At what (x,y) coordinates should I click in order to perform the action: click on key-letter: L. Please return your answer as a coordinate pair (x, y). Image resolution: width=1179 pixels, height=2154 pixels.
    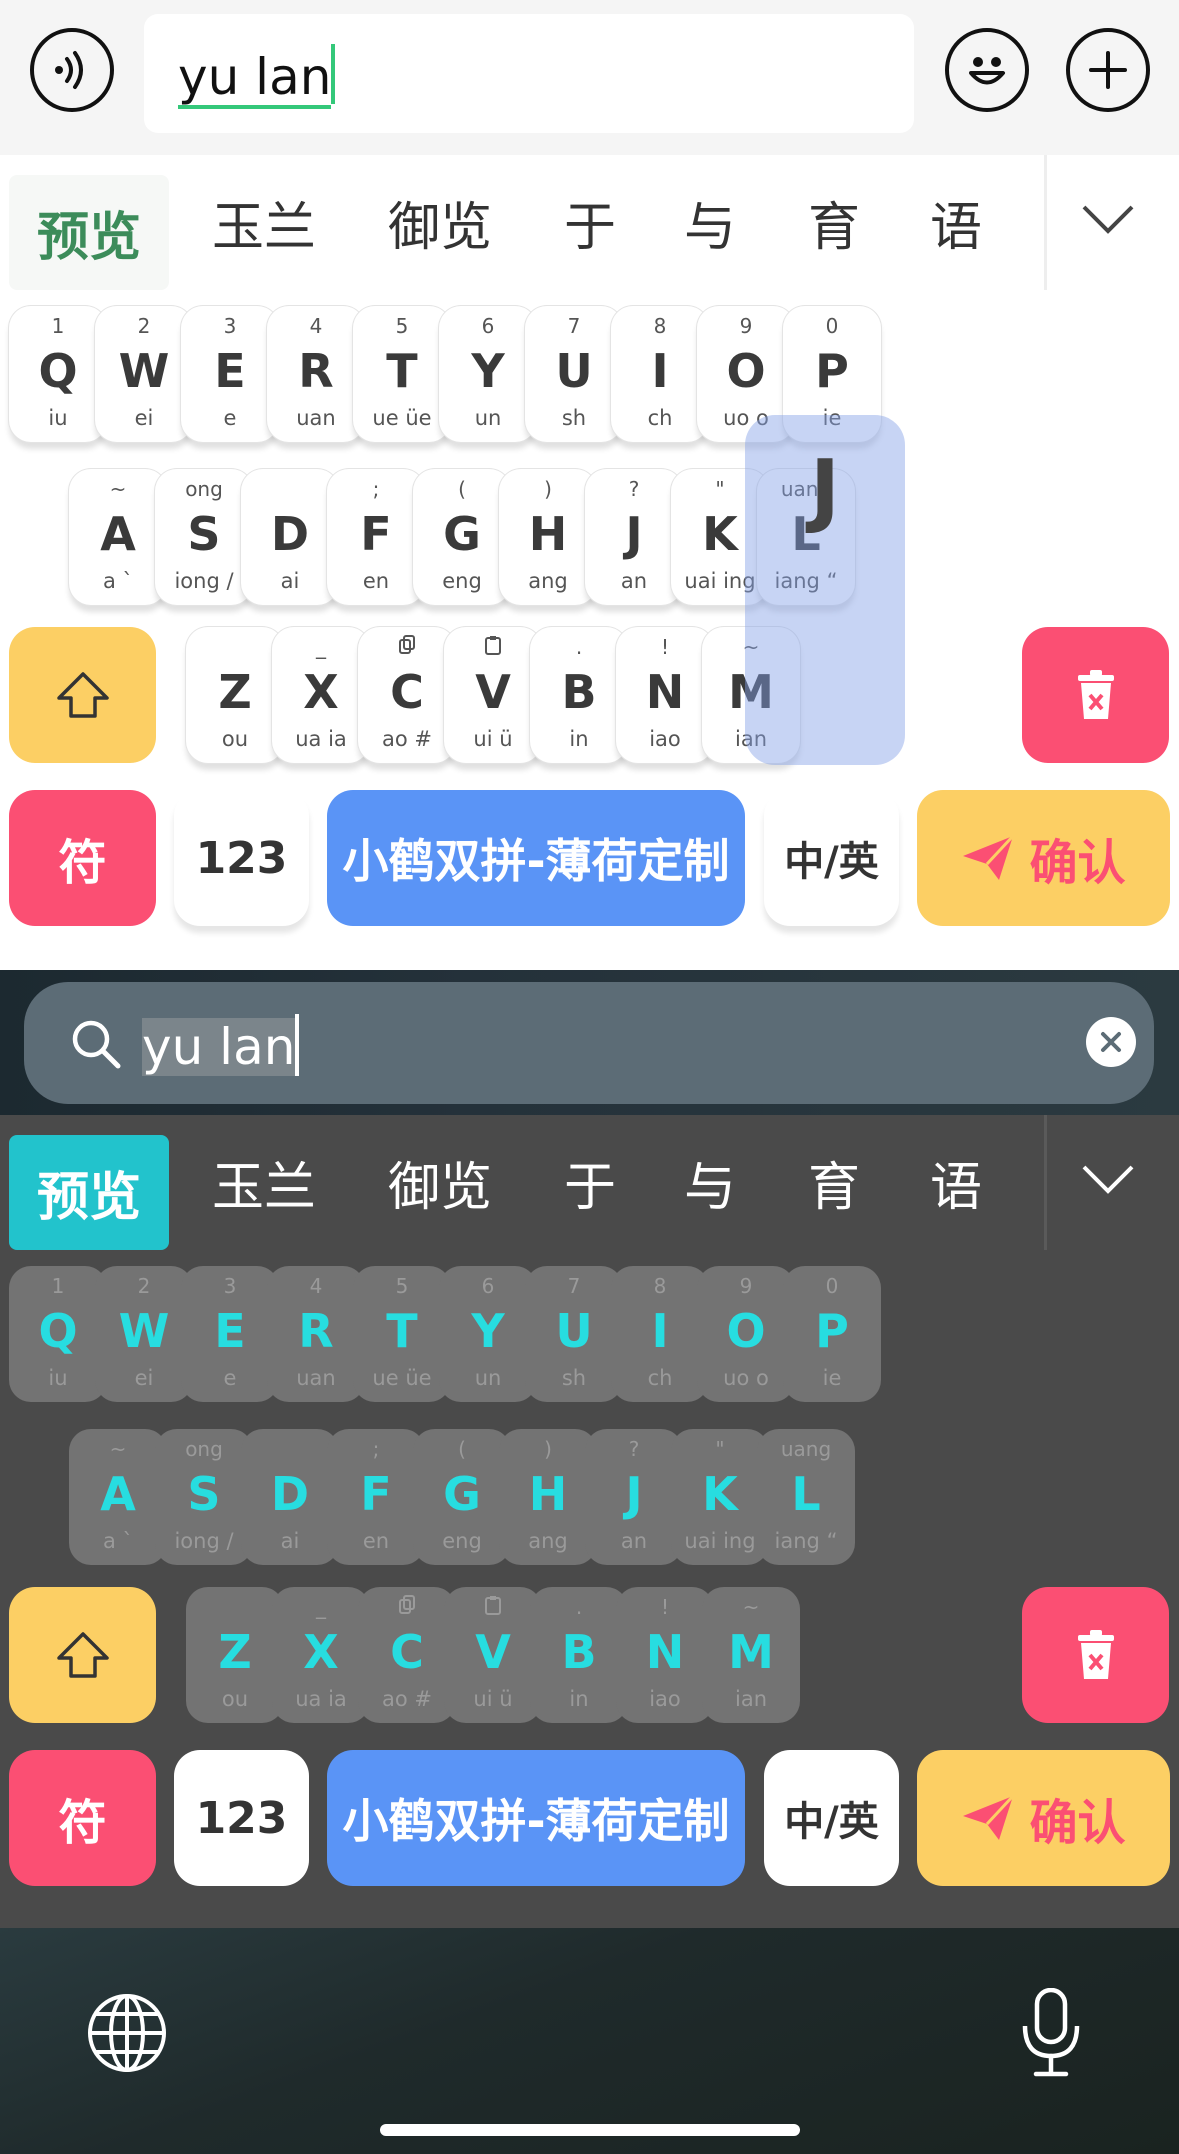
    Looking at the image, I should click on (806, 1494).